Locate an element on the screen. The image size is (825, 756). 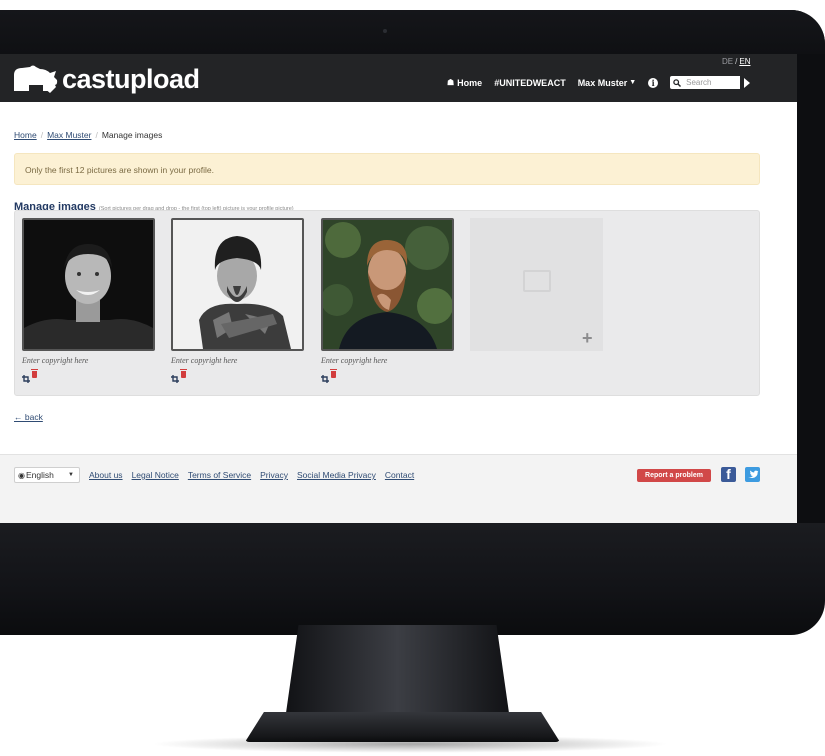
breadcrumb-home: Home is located at coordinates (25, 135).